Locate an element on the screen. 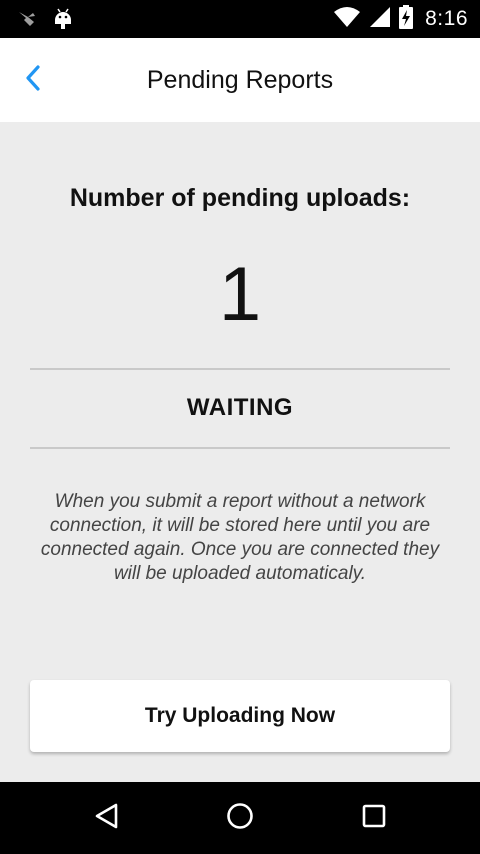 This screenshot has width=480, height=854. pending-count-value: 1 is located at coordinates (240, 294).